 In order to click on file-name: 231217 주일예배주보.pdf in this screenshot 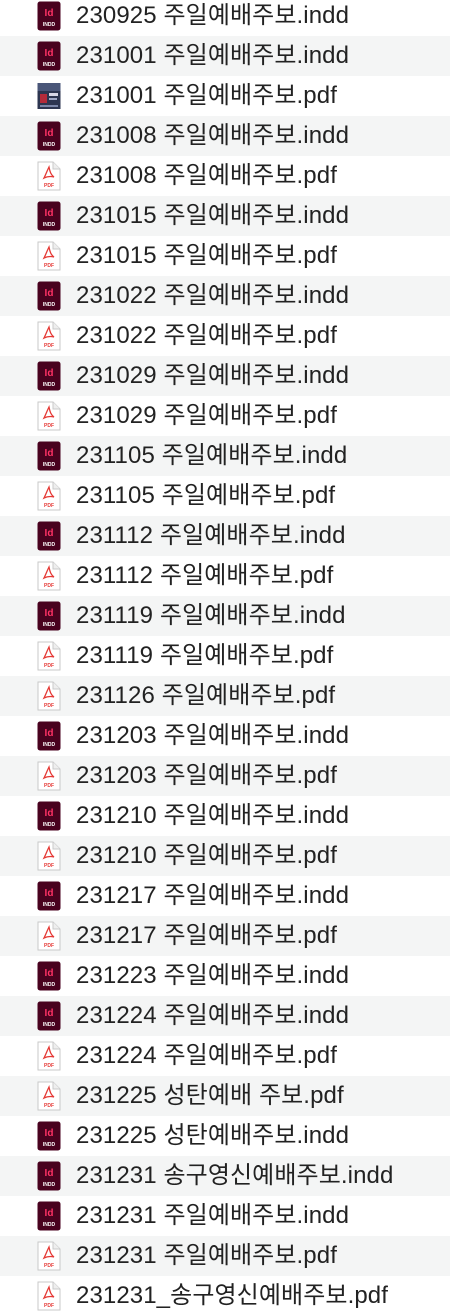, I will do `click(206, 935)`.